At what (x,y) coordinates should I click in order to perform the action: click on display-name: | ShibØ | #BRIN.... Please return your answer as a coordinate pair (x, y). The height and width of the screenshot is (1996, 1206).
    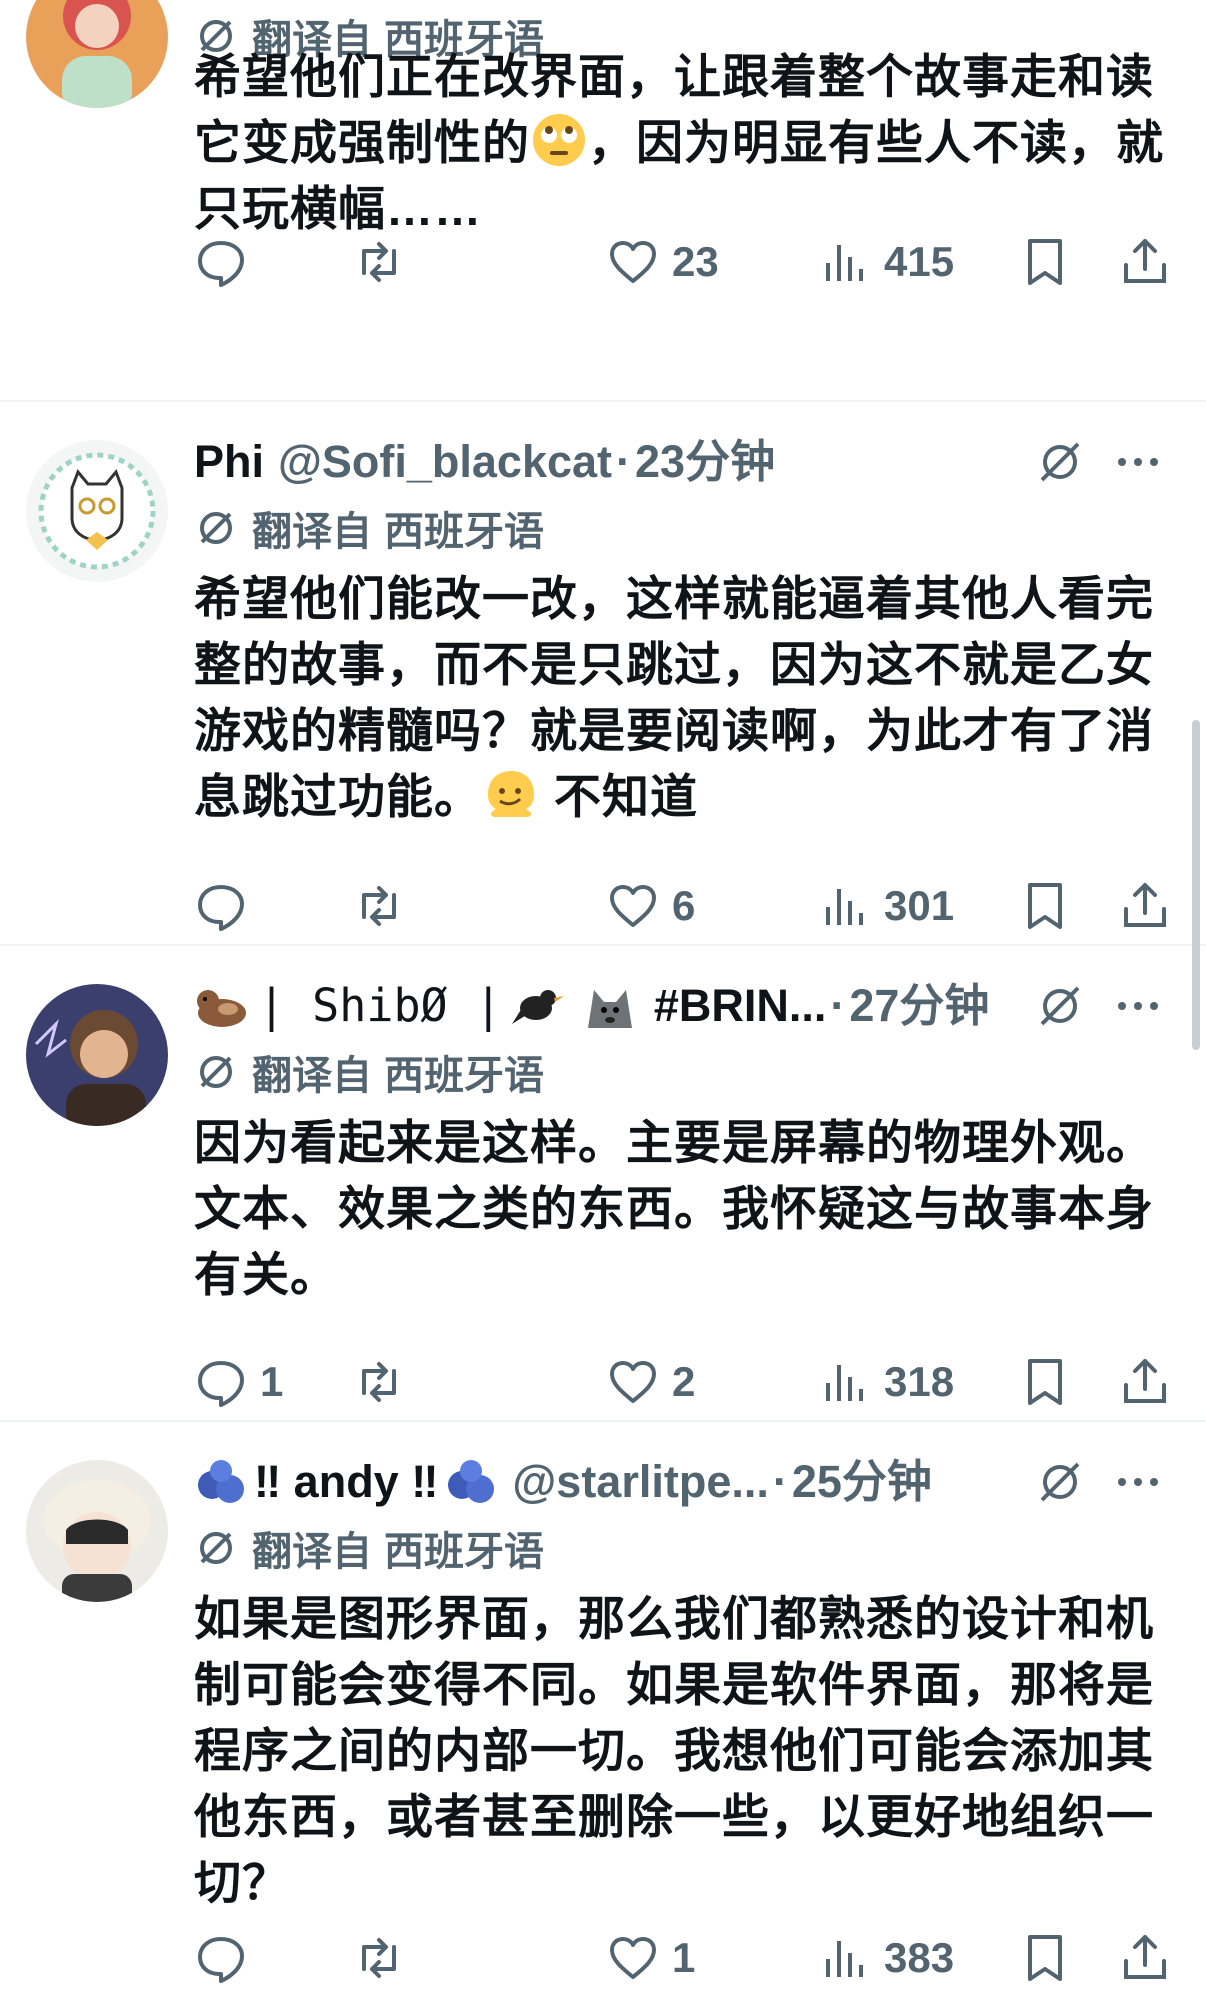
    Looking at the image, I should click on (510, 1006).